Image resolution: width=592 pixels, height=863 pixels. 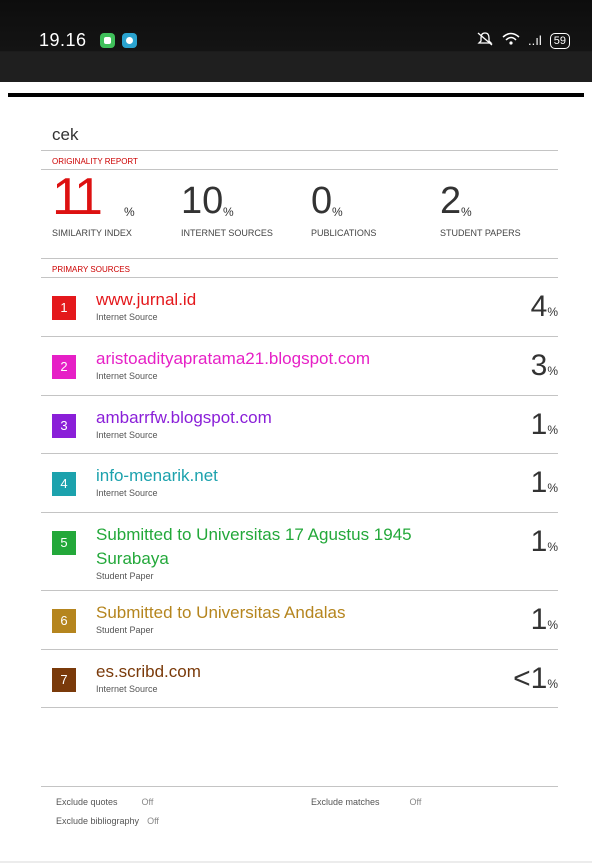 I want to click on system-icons: ..ıl 59, so click(x=523, y=40).